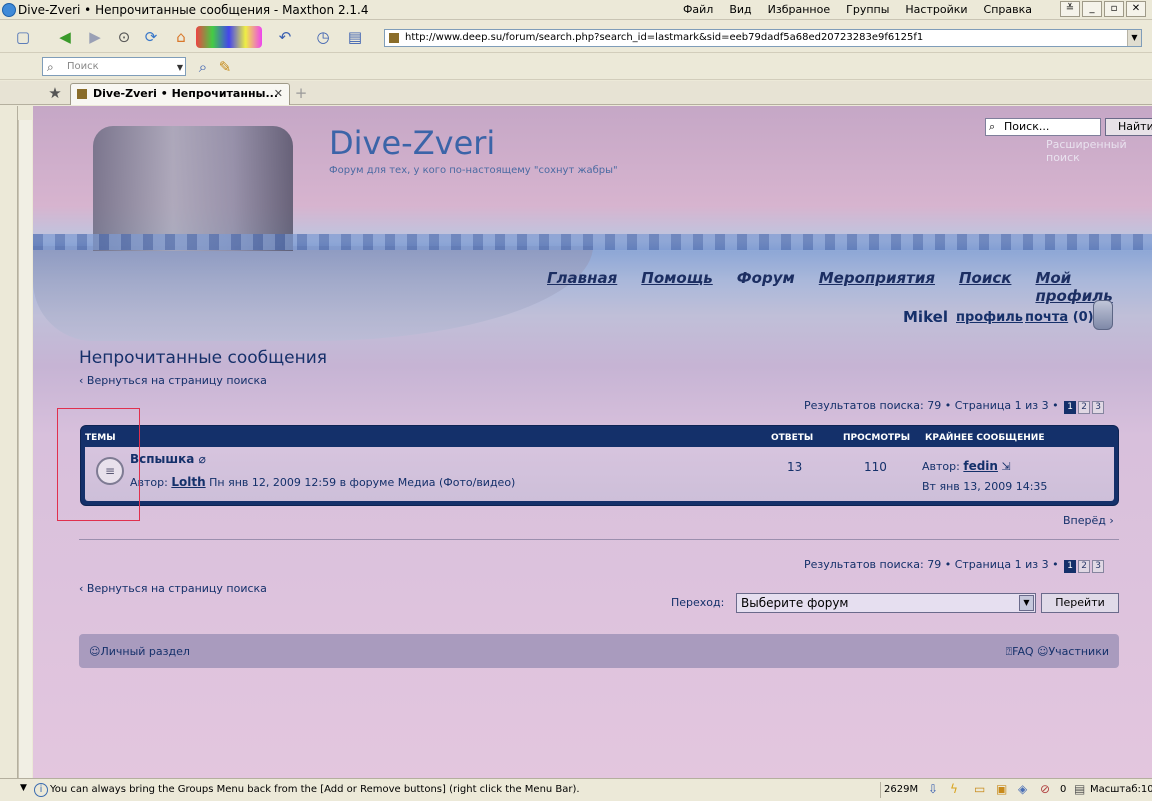 This screenshot has width=1152, height=801. What do you see at coordinates (1070, 566) in the screenshot?
I see `page-1-bottom: 1` at bounding box center [1070, 566].